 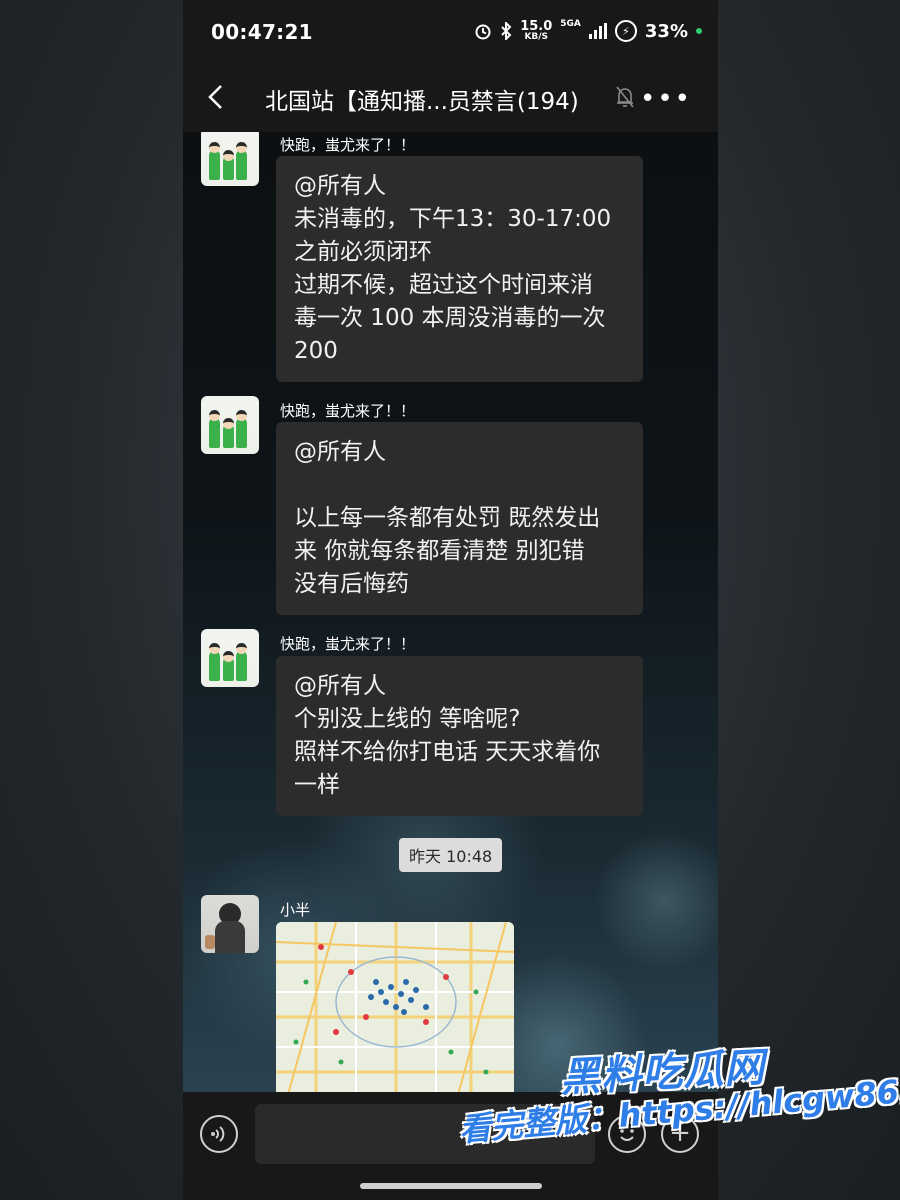 What do you see at coordinates (216, 97) in the screenshot?
I see `chevron-left-icon` at bounding box center [216, 97].